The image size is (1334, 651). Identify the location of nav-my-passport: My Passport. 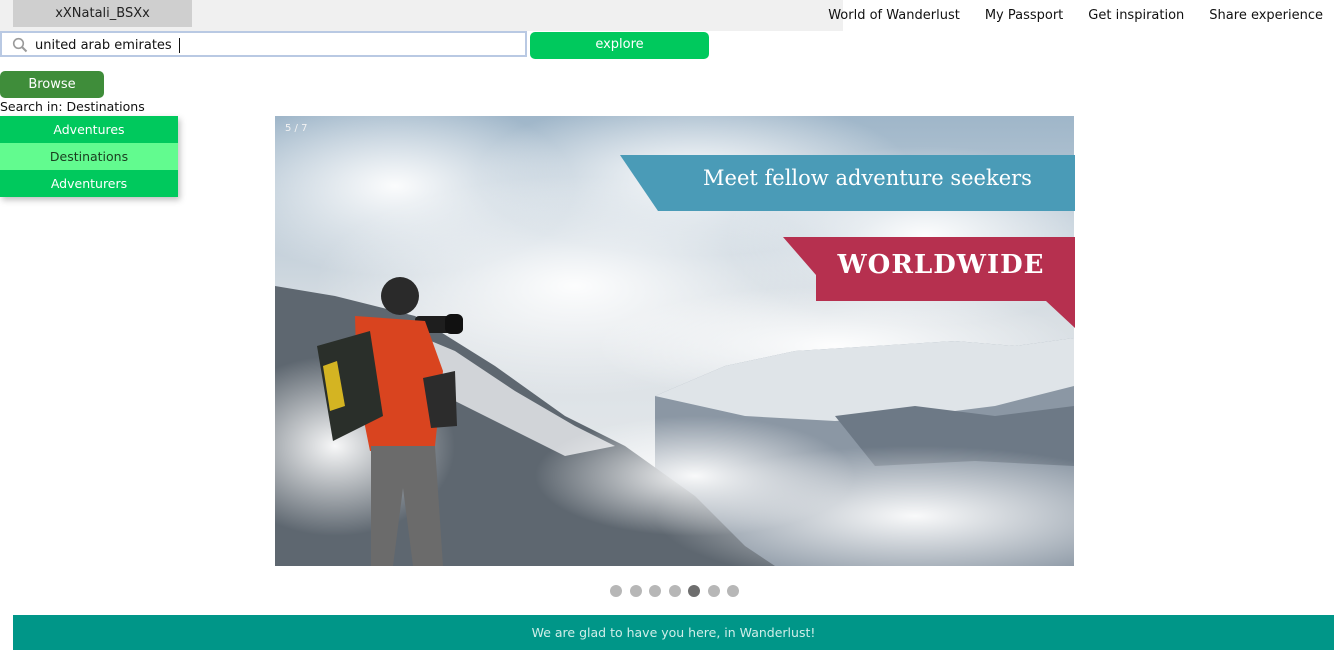
(1024, 15).